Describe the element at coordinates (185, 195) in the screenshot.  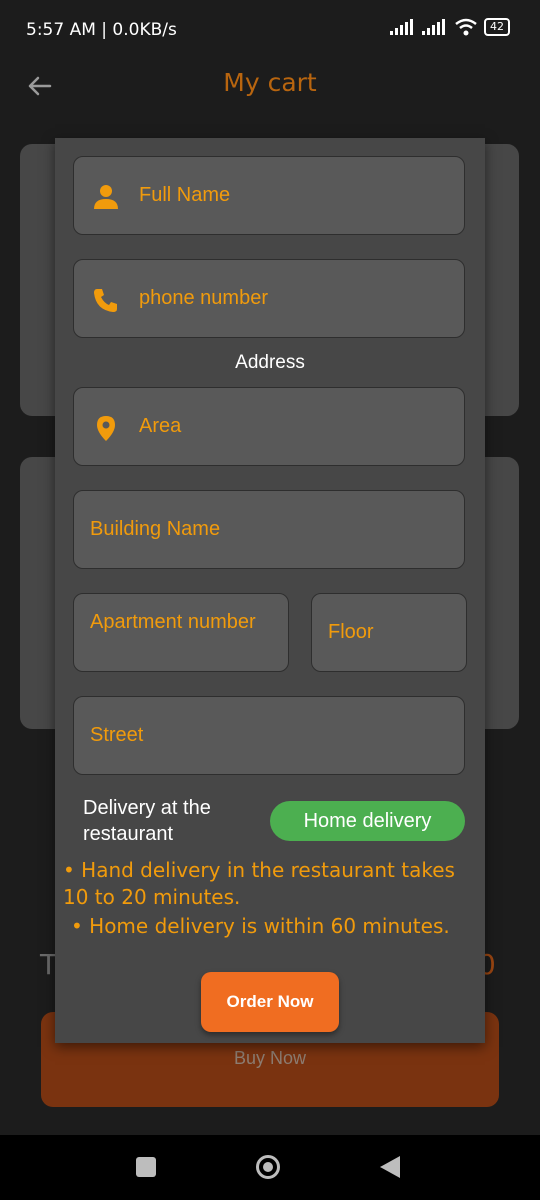
I see `full-name-placeholder: Full Name` at that location.